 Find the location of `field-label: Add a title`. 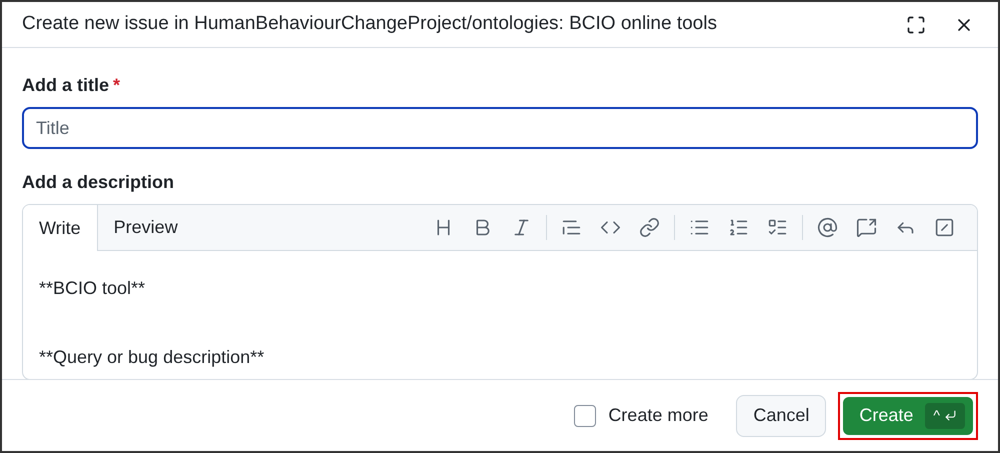

field-label: Add a title is located at coordinates (66, 85).